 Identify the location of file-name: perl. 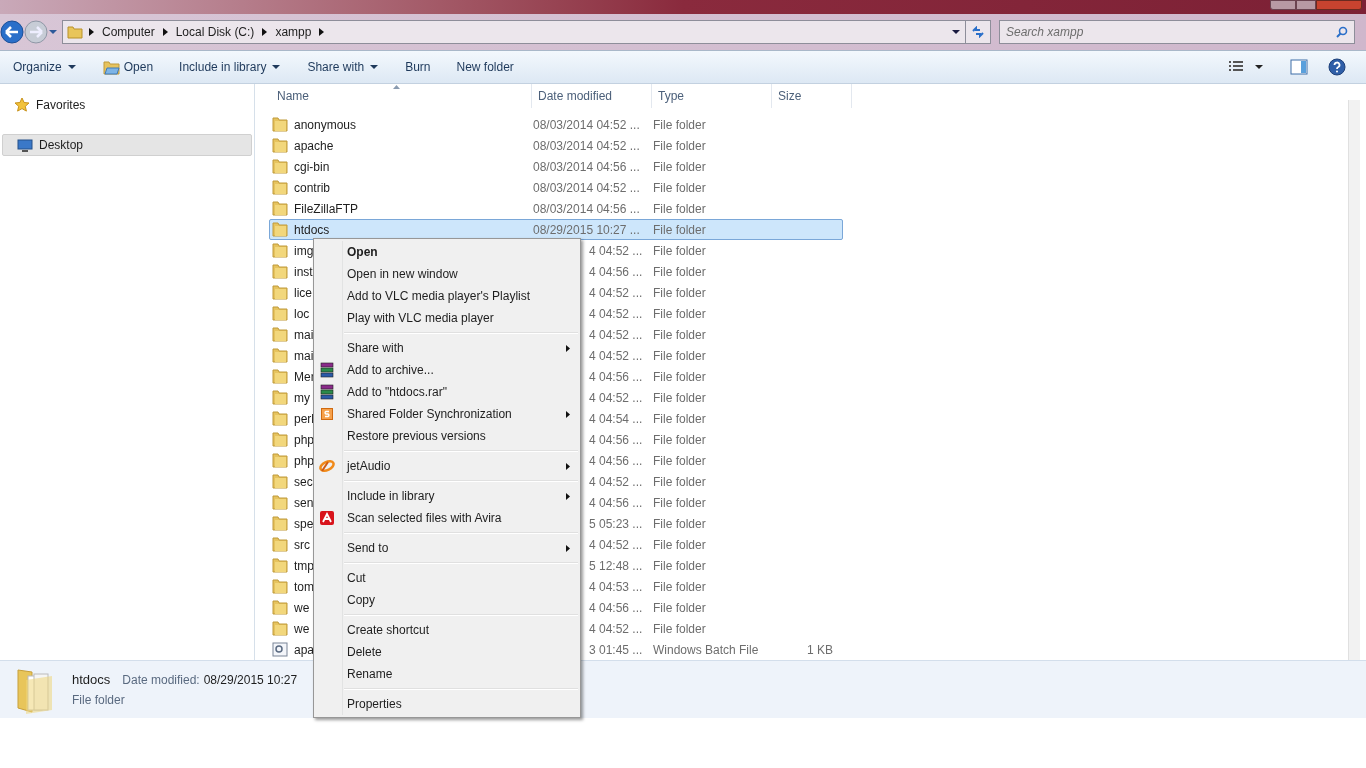
(304, 419).